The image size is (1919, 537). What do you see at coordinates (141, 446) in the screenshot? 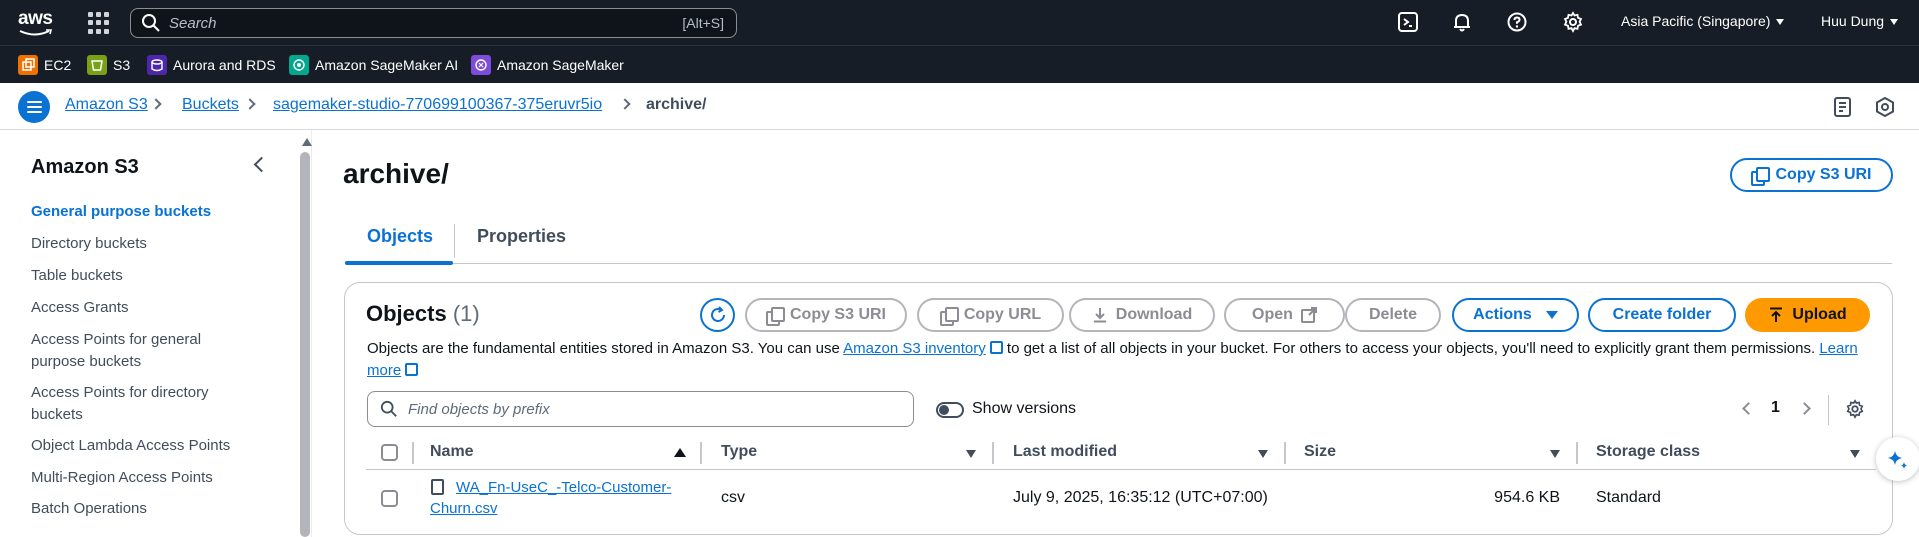
I see `sidebar-item-object-lambda: Object Lambda Access Points` at bounding box center [141, 446].